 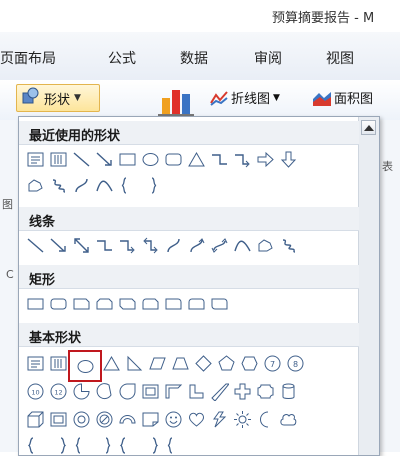 What do you see at coordinates (242, 391) in the screenshot?
I see `cross-icon` at bounding box center [242, 391].